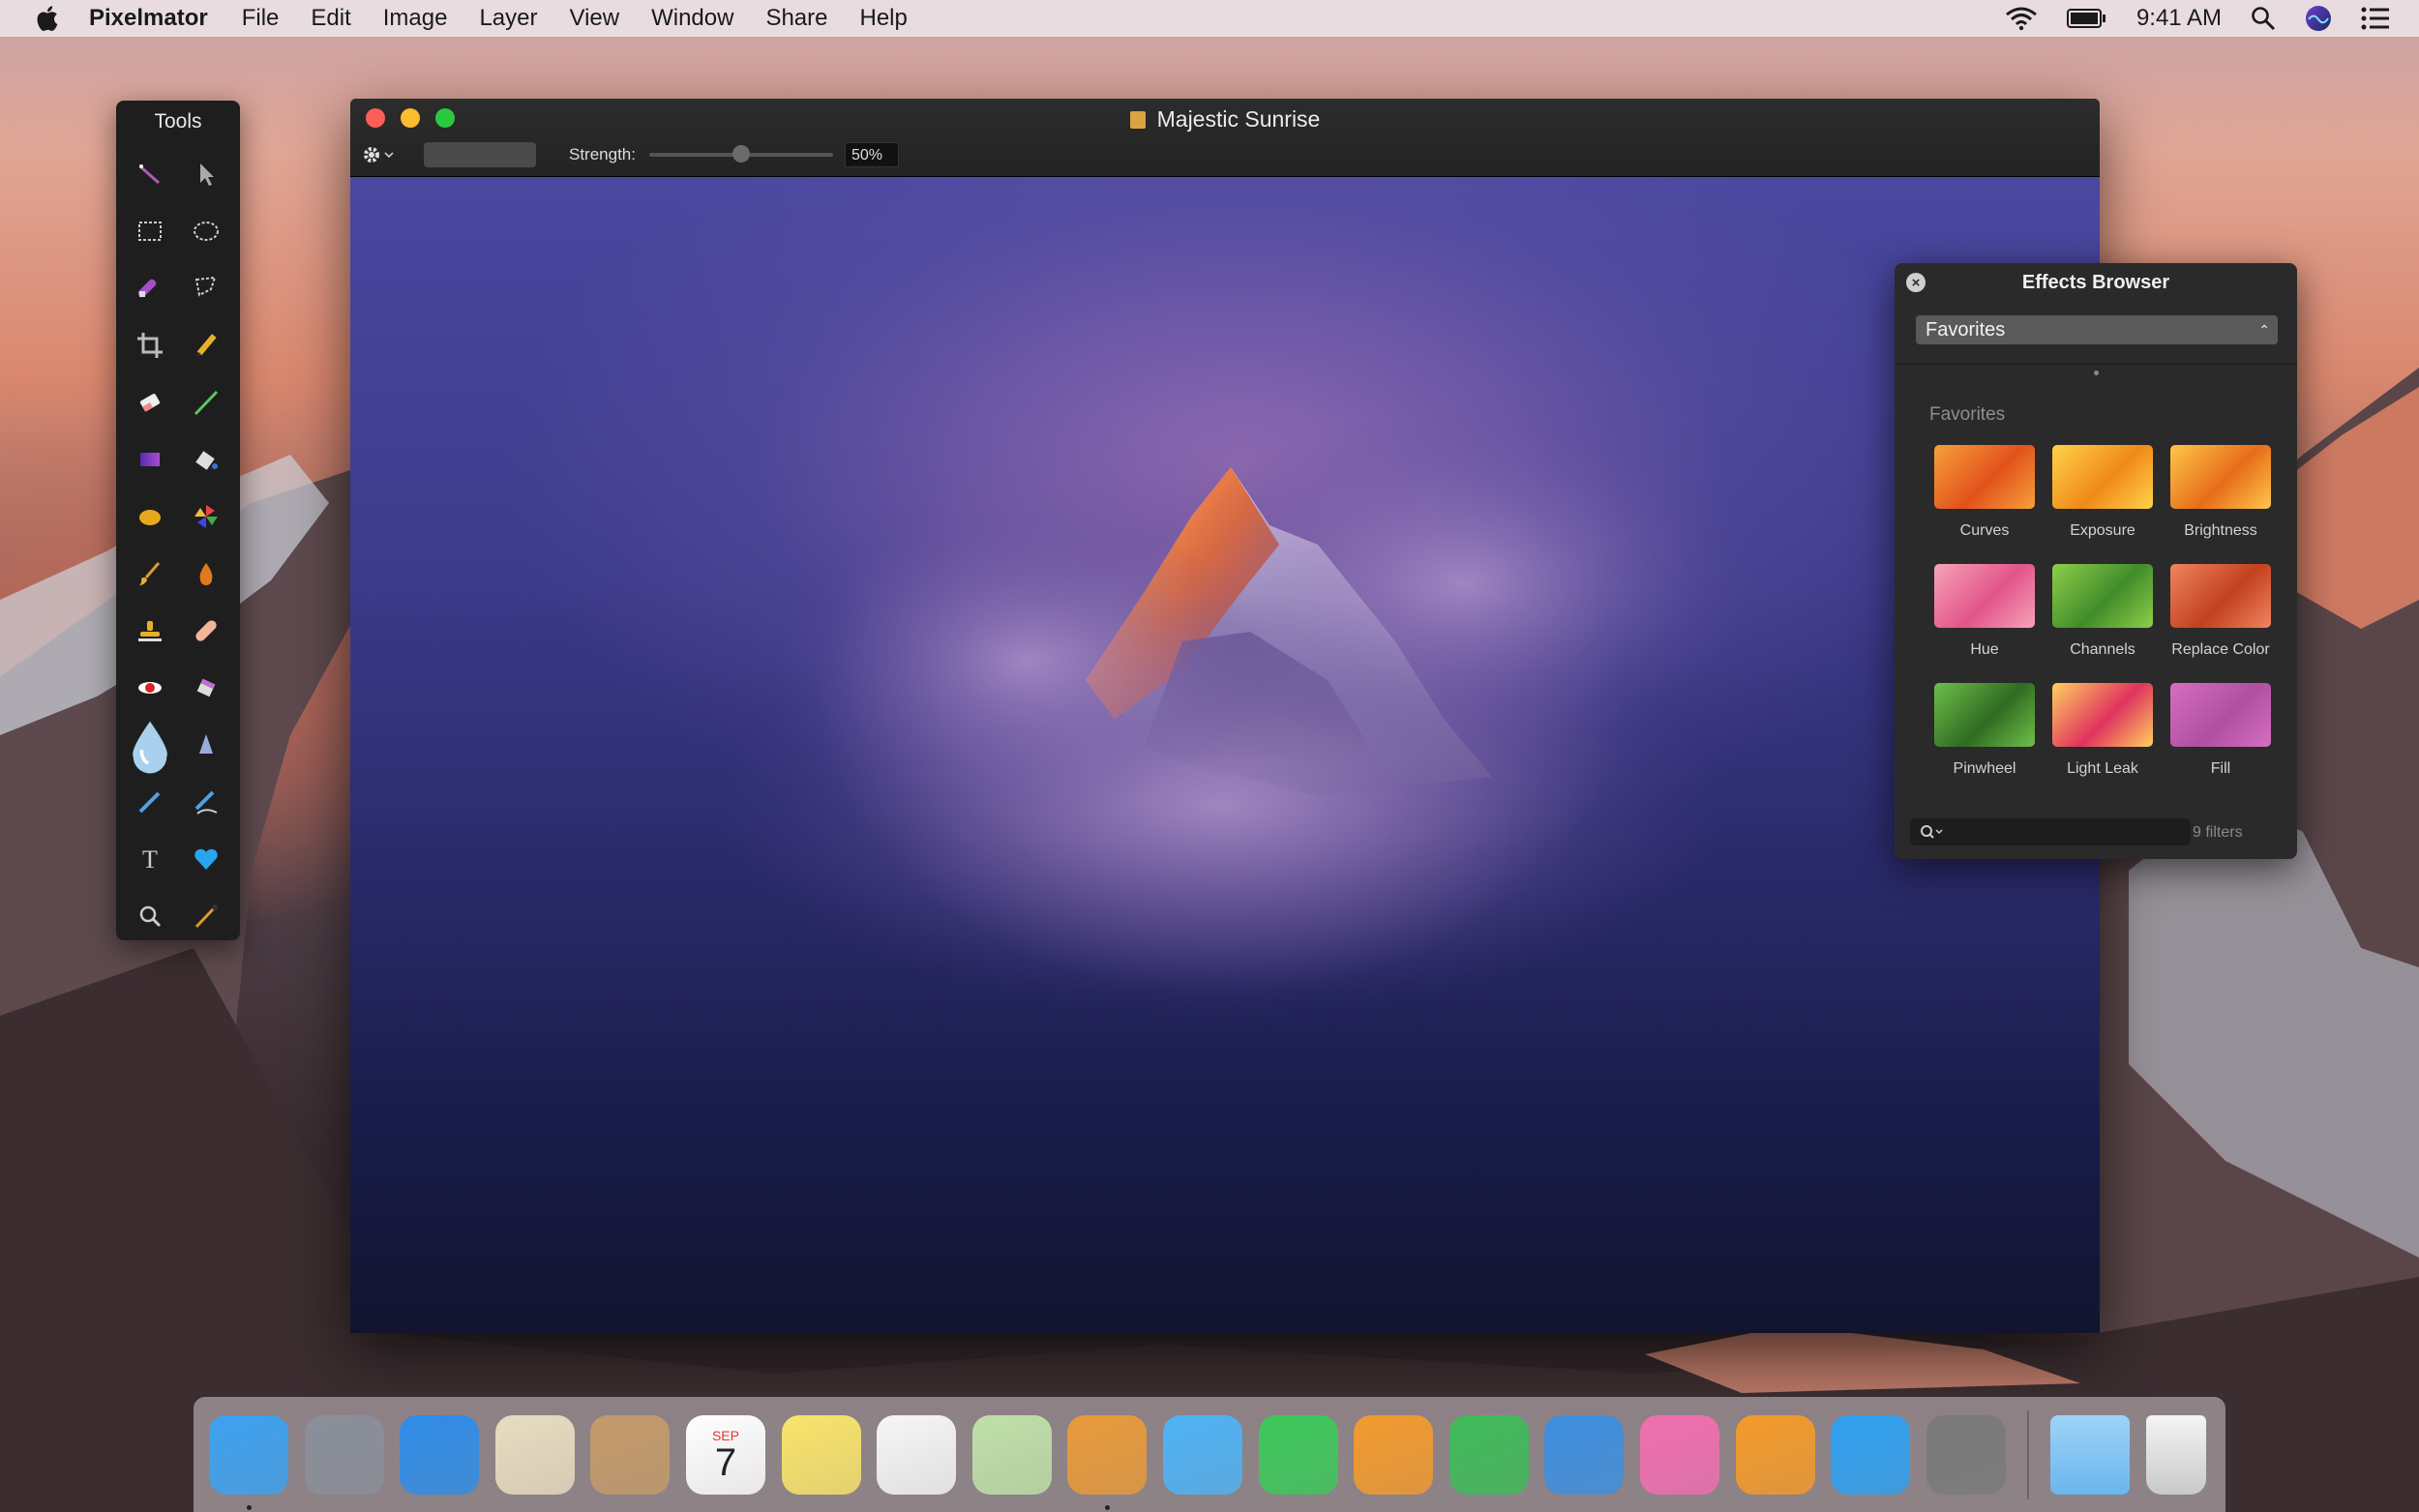  What do you see at coordinates (379, 155) in the screenshot?
I see `gear-icon` at bounding box center [379, 155].